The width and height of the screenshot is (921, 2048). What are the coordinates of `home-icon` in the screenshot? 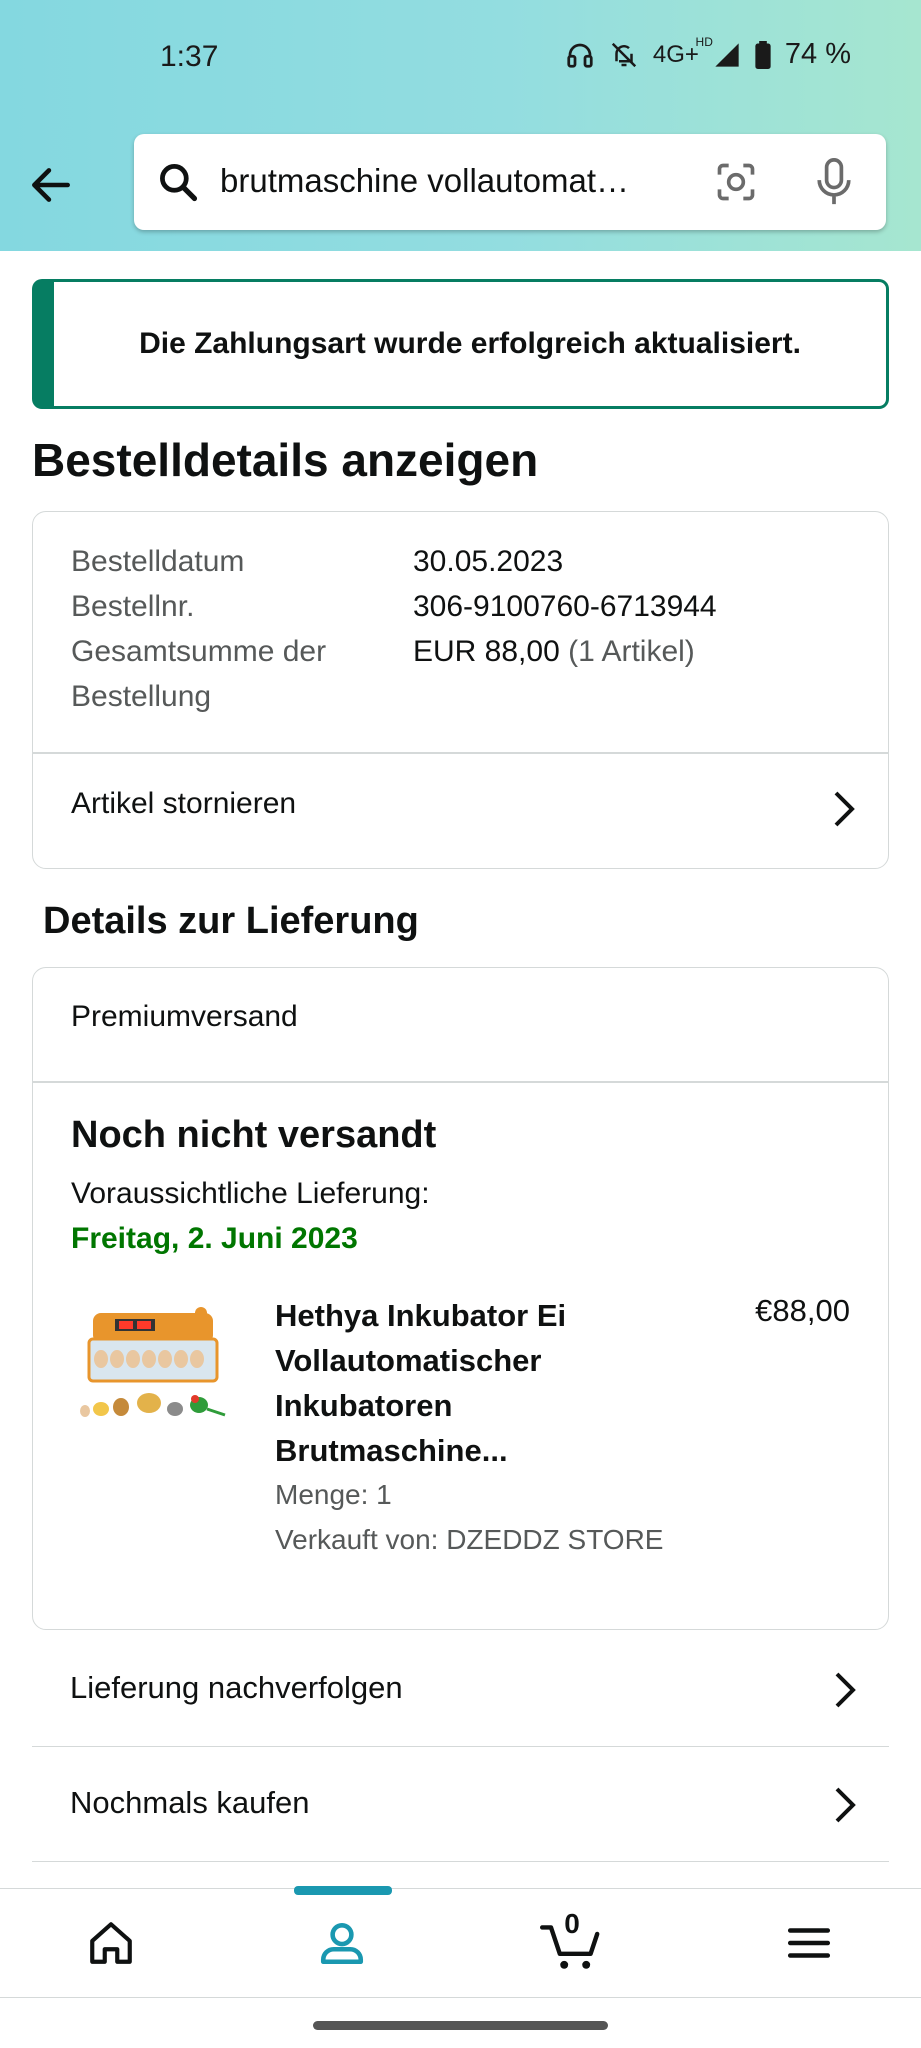 It's located at (111, 1943).